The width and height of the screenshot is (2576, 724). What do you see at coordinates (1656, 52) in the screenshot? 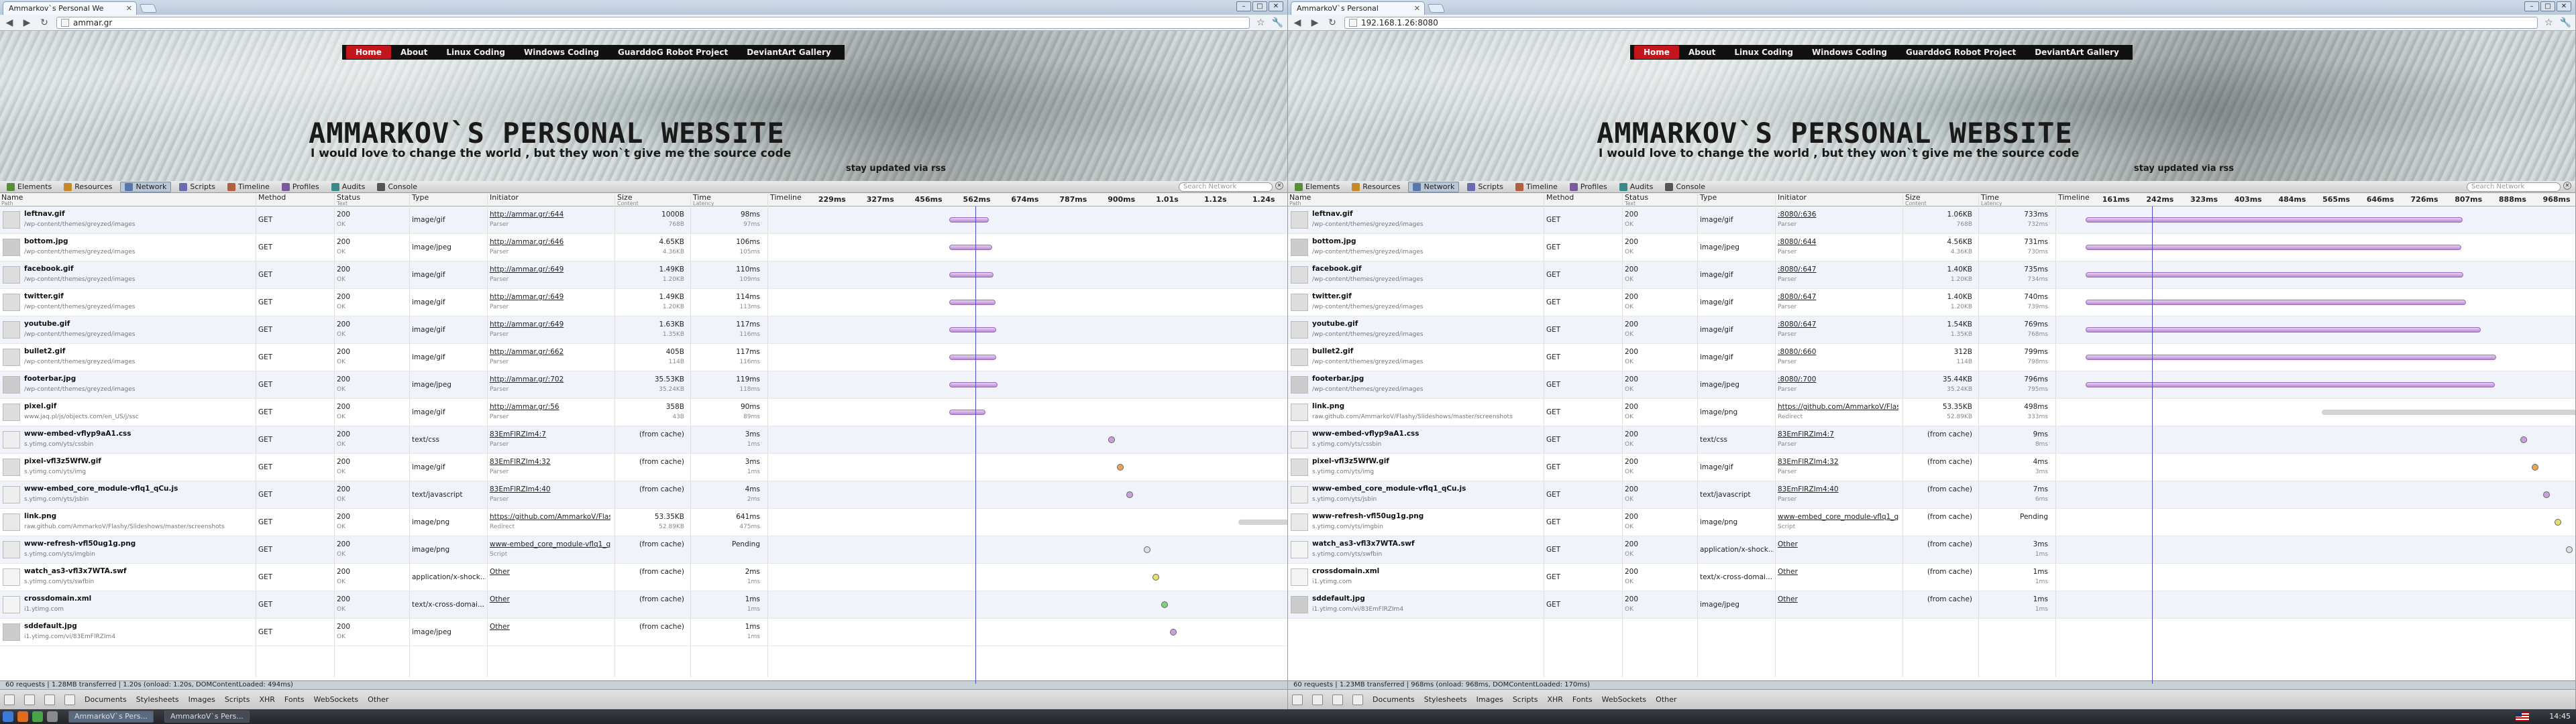
I see `site-nav-home: Home` at bounding box center [1656, 52].